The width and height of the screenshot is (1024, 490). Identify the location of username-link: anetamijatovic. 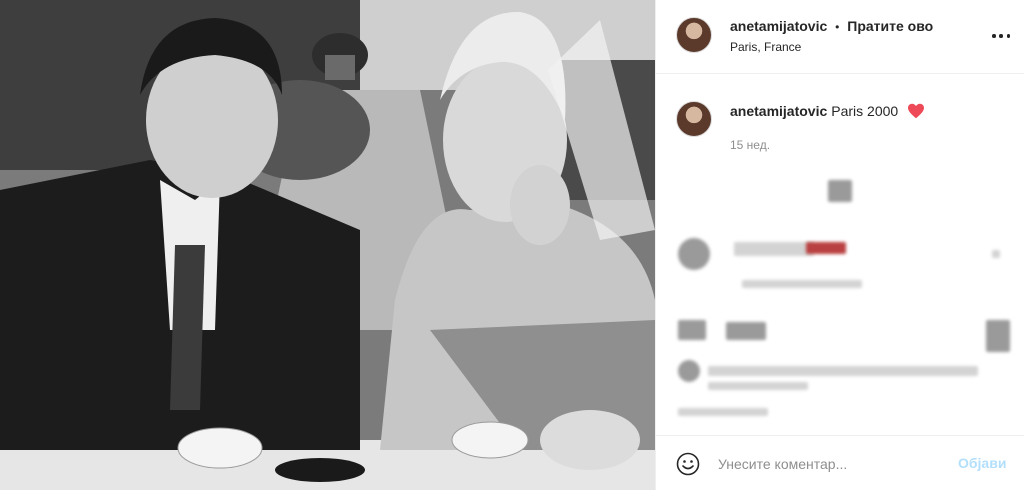
(778, 26).